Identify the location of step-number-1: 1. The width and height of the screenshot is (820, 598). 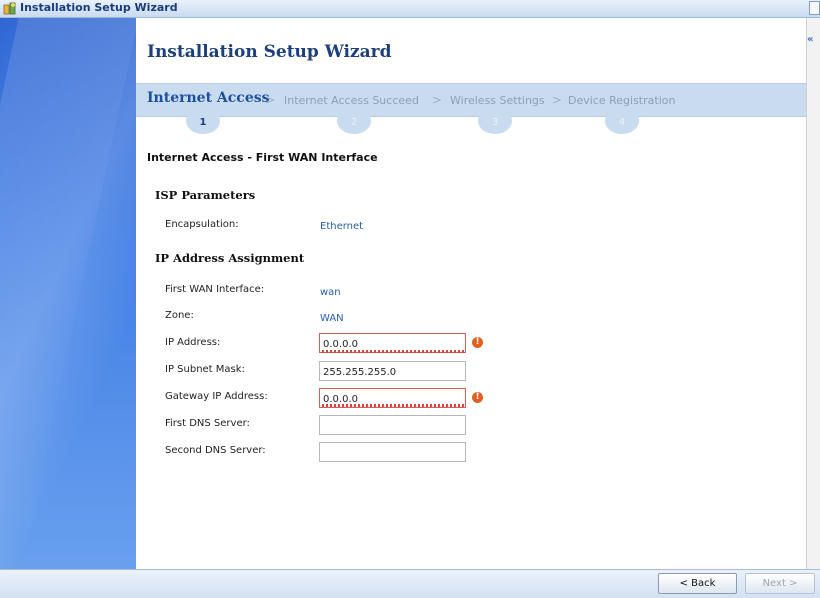
(203, 121).